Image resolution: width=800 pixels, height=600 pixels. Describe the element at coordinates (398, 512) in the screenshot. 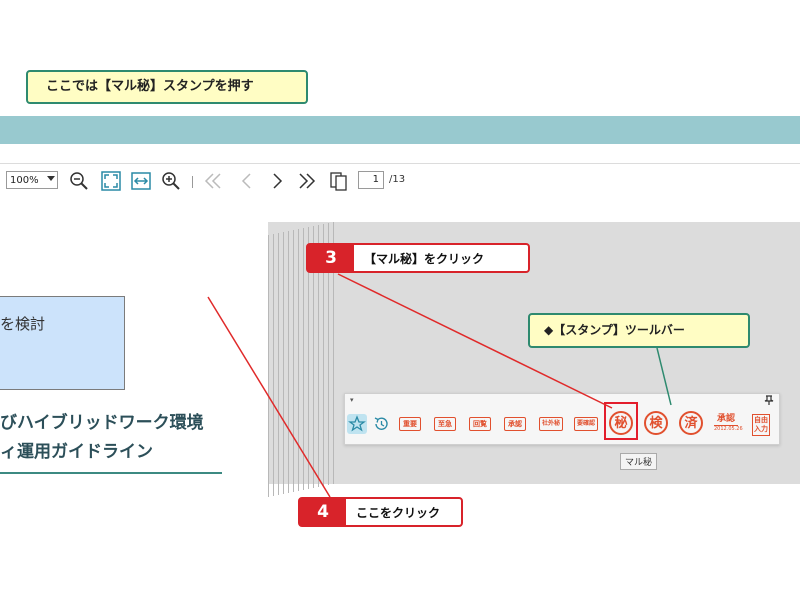

I see `step4-text: ここをクリック` at that location.